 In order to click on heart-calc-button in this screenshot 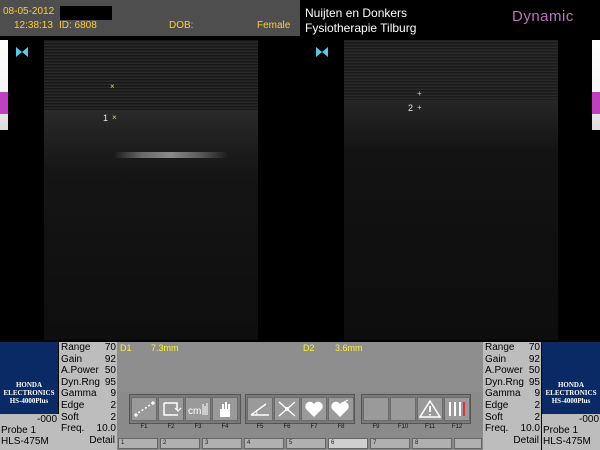, I will do `click(341, 409)`.